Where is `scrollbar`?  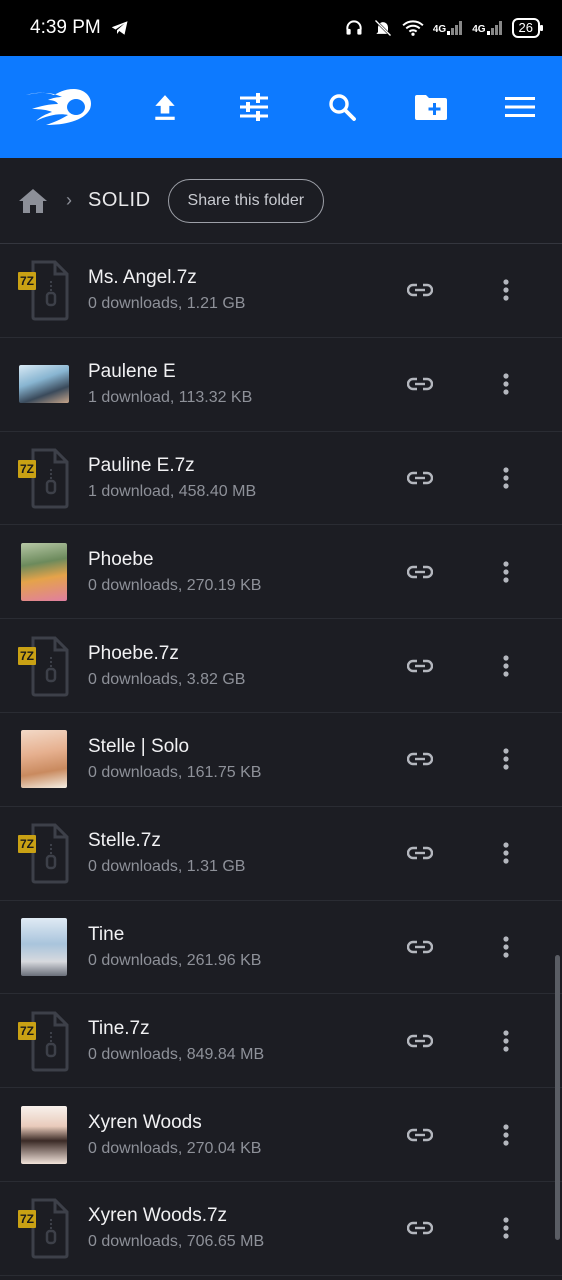
scrollbar is located at coordinates (557, 1097).